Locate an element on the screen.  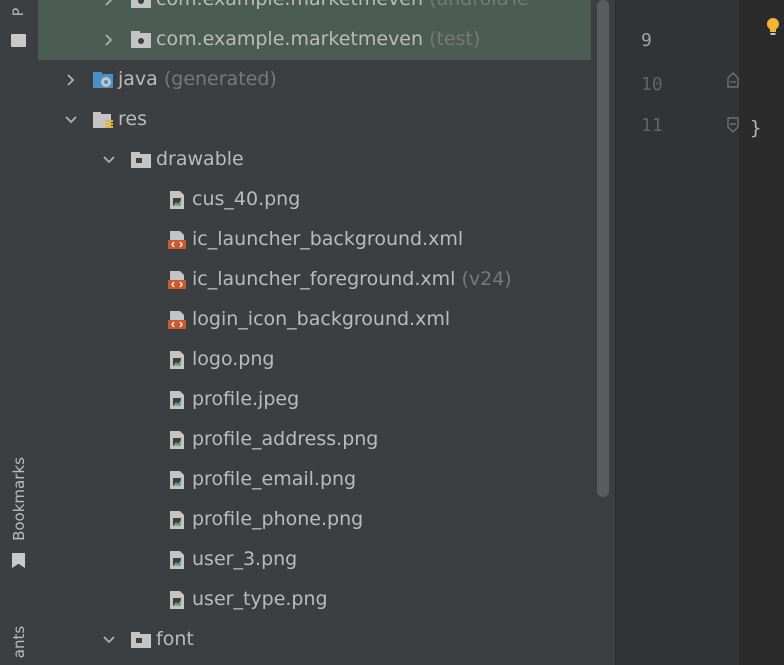
tree-row-label: profile_address.png is located at coordinates (285, 439).